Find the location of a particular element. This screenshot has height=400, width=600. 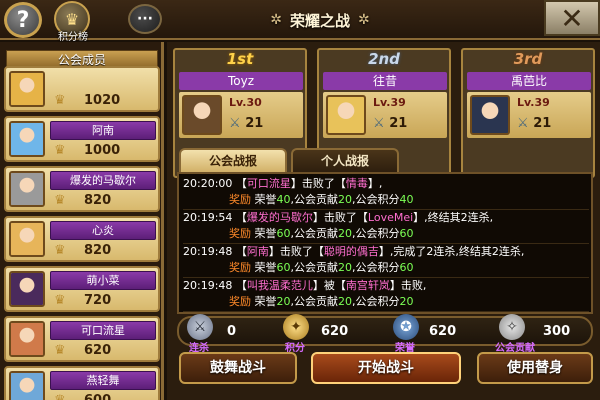

chat-icon: ··· is located at coordinates (145, 19).